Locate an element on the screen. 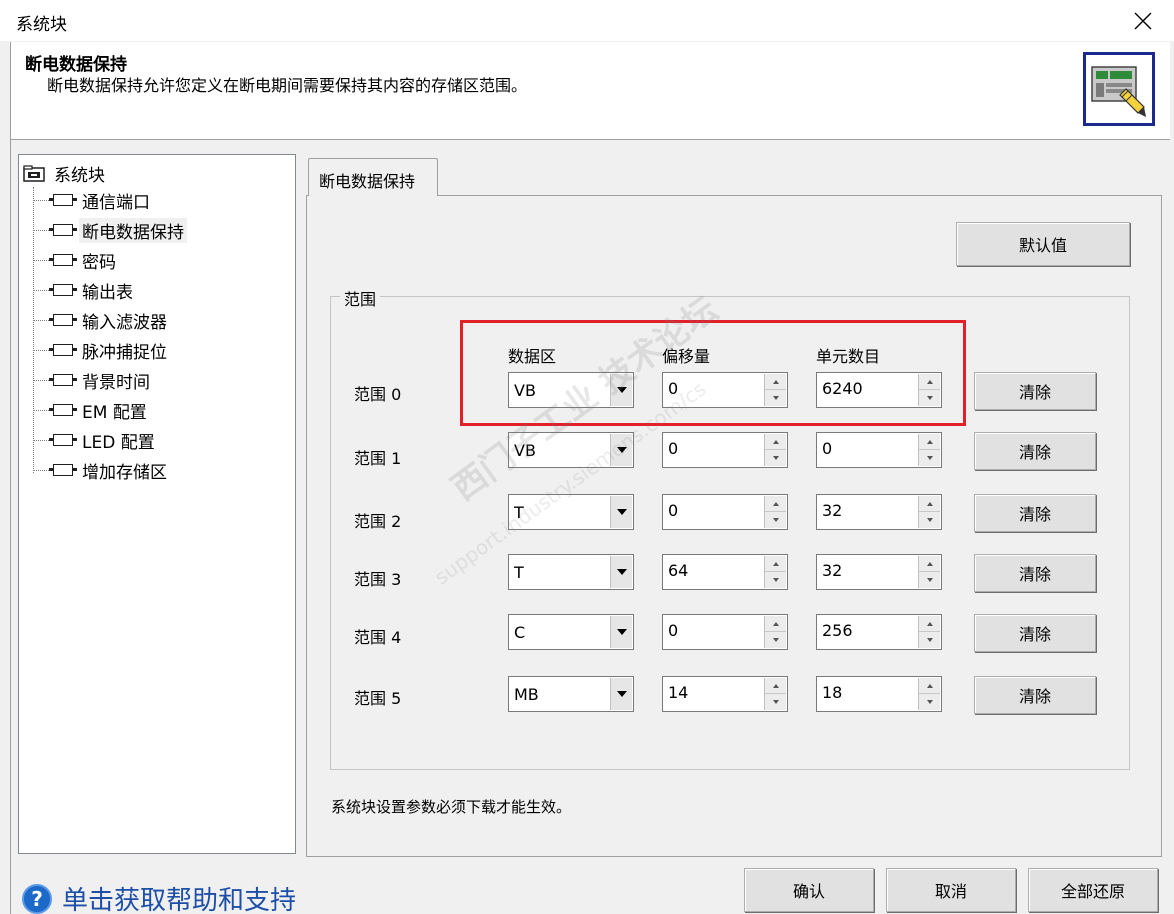 Image resolution: width=1174 pixels, height=914 pixels. tree-item-label: LED 配置 is located at coordinates (118, 442).